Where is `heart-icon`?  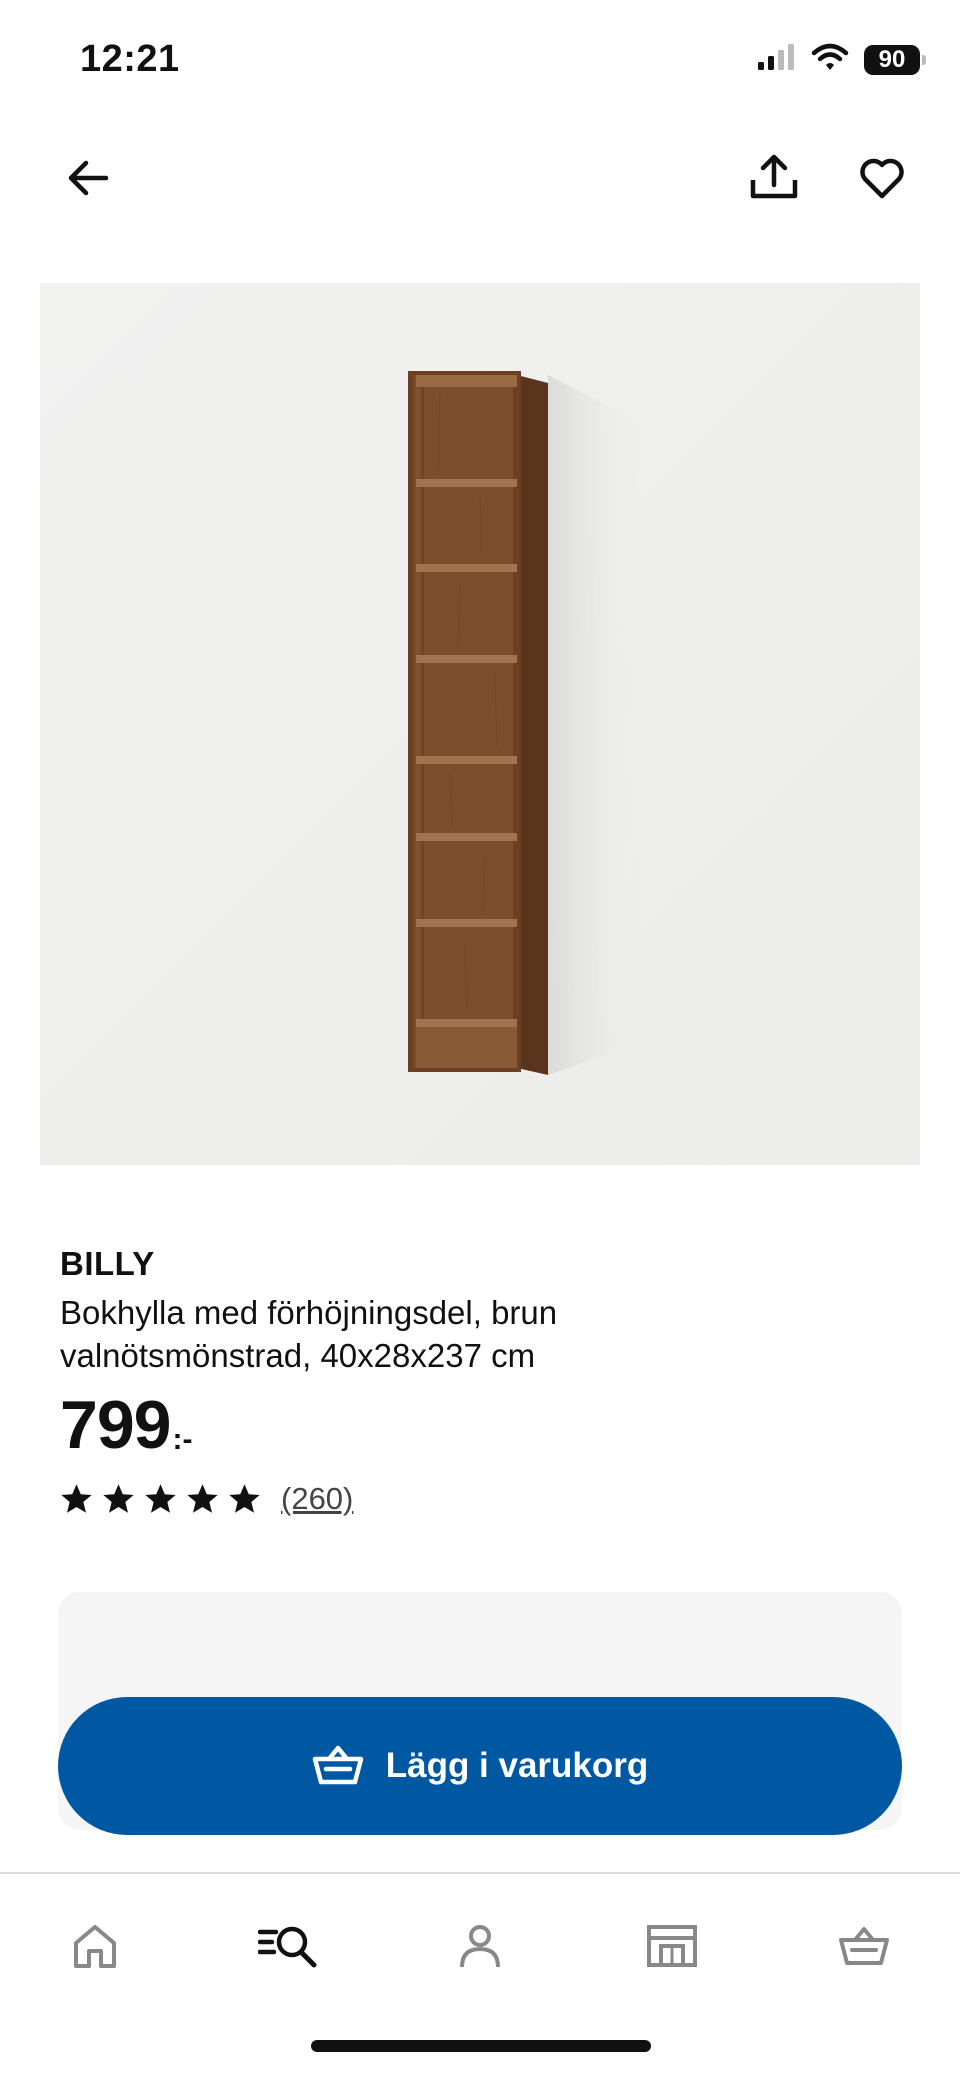
heart-icon is located at coordinates (882, 180).